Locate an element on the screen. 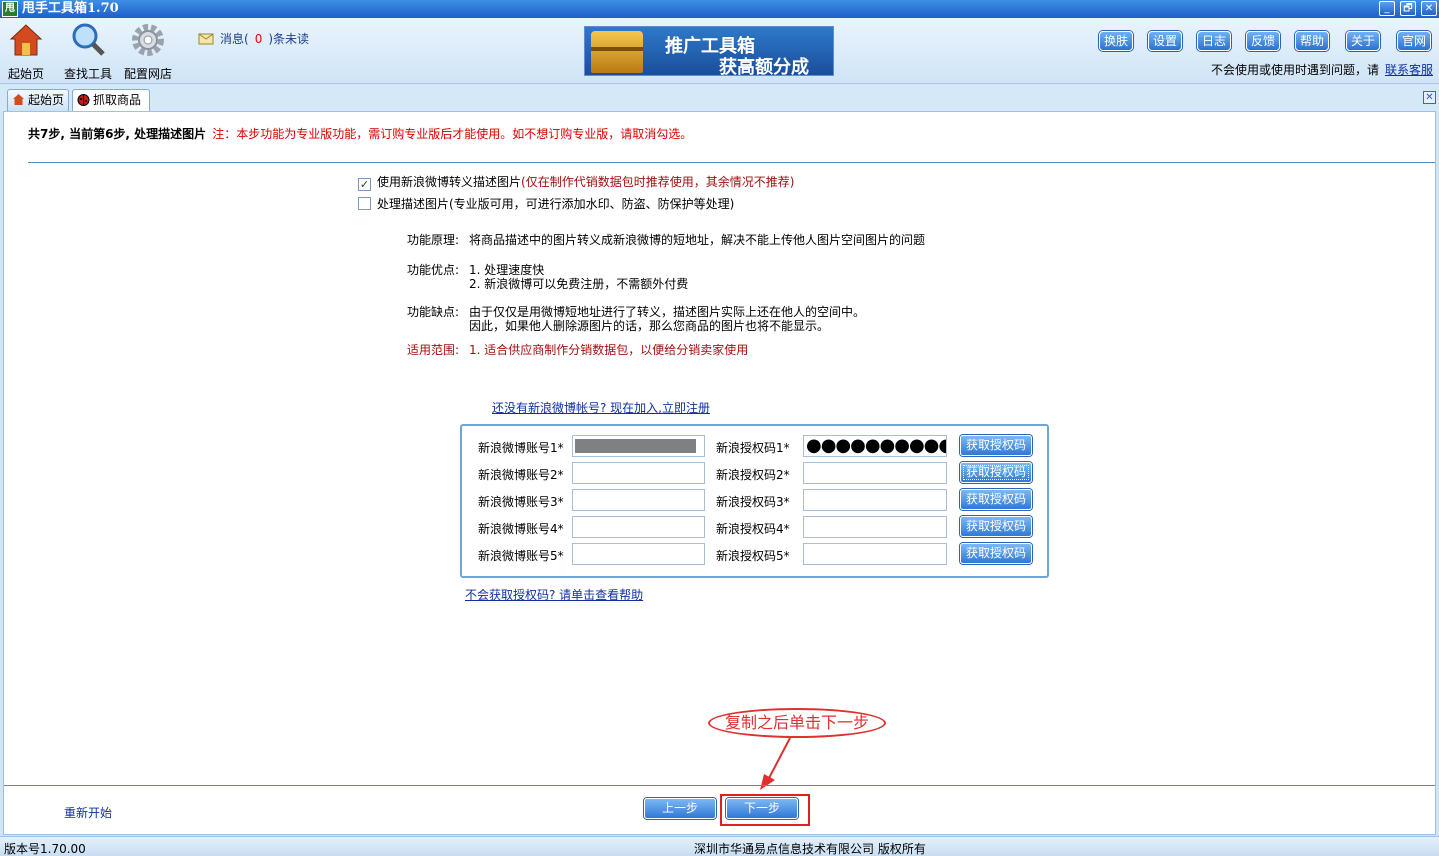  step-note: 注：本步功能为专业版功能，需订购专业版后才能使用。如不想订购专业版，请取消勾选。 is located at coordinates (452, 134).